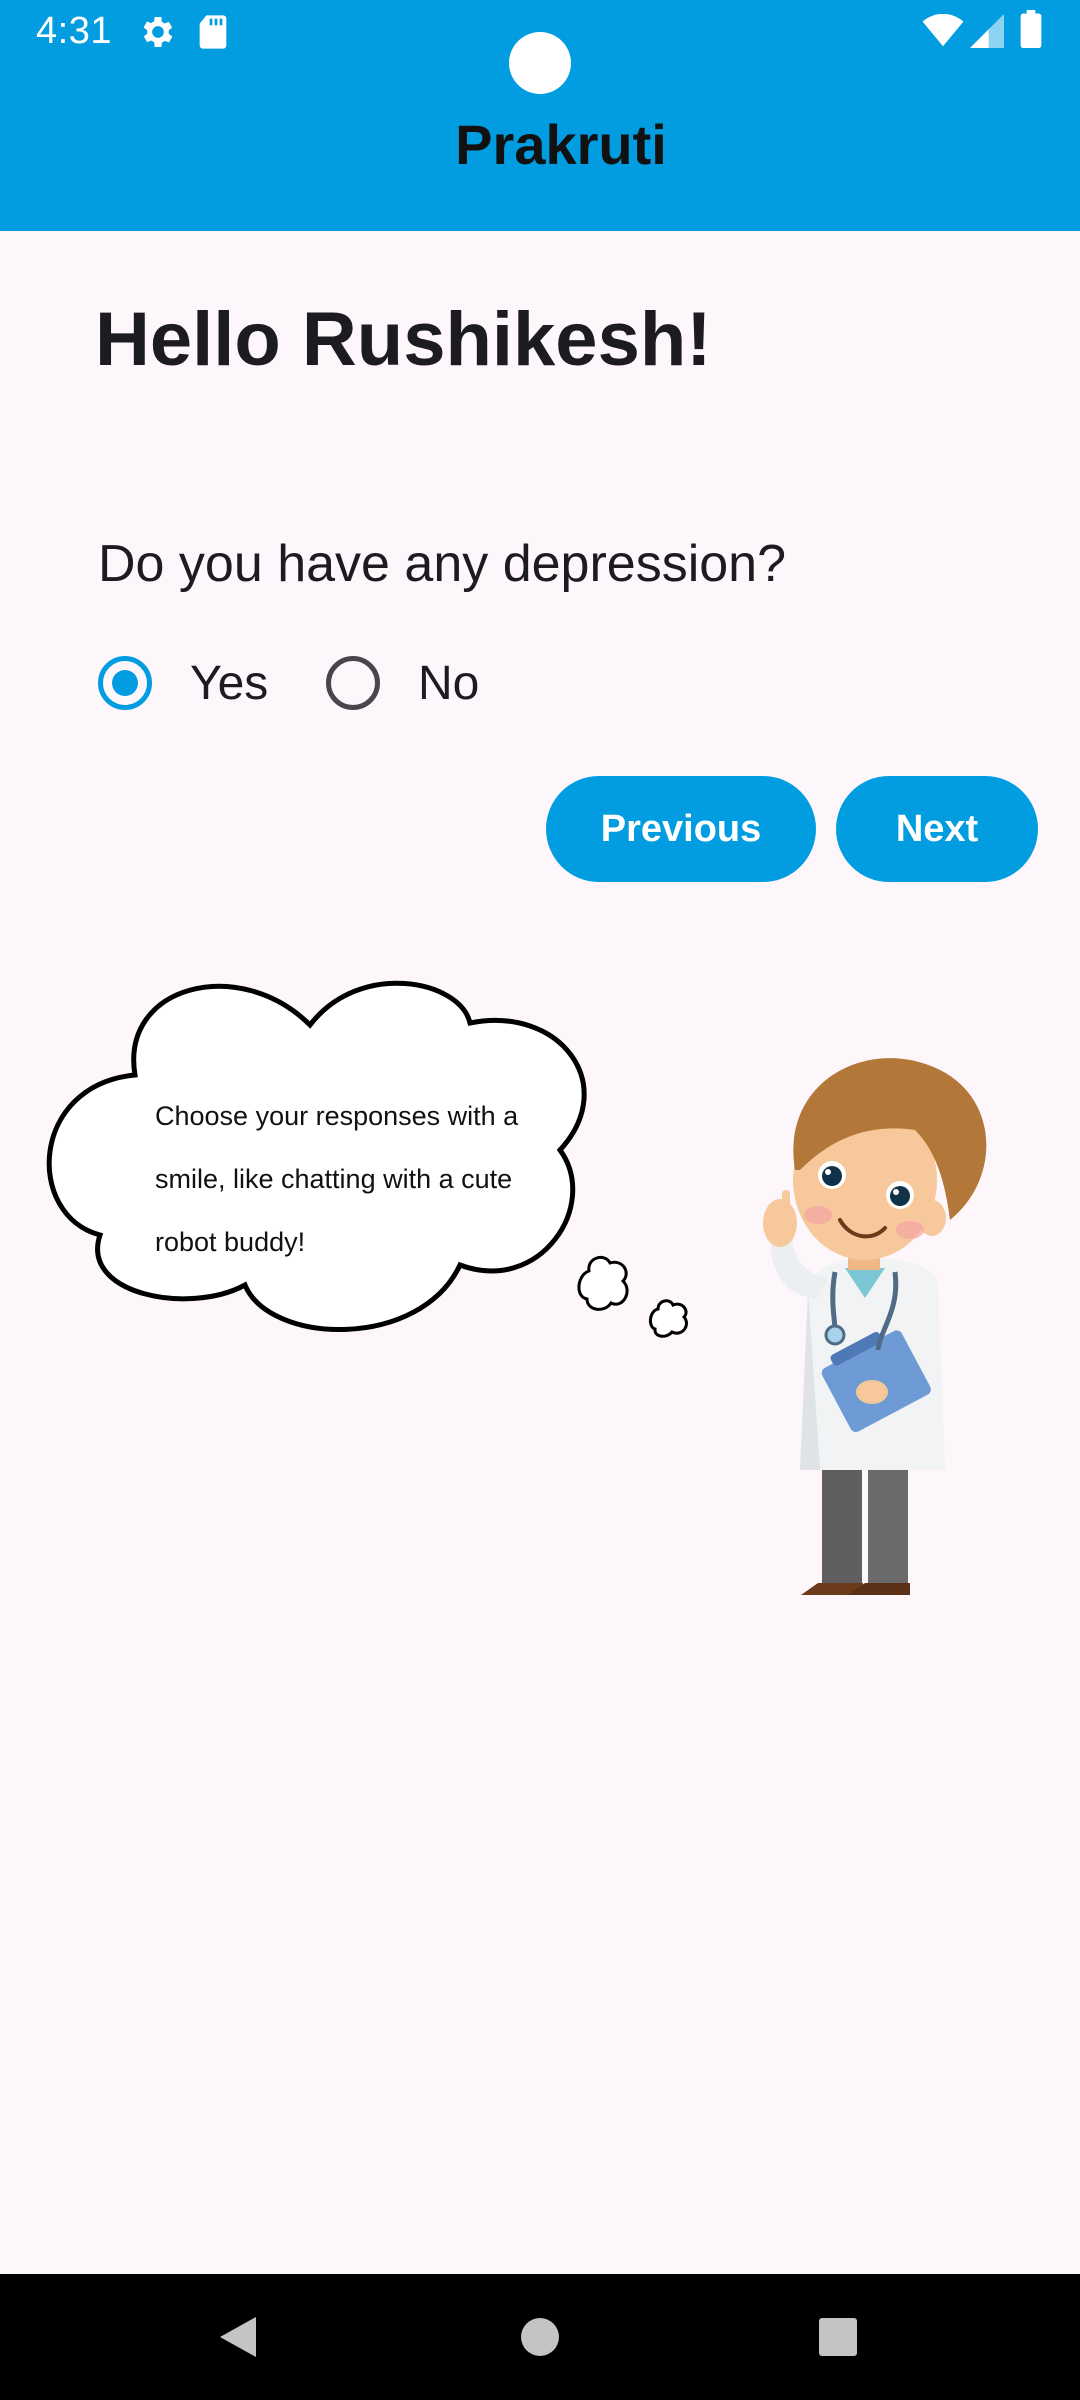  Describe the element at coordinates (337, 1116) in the screenshot. I see `bubble-line-1: Choose your responses with a` at that location.